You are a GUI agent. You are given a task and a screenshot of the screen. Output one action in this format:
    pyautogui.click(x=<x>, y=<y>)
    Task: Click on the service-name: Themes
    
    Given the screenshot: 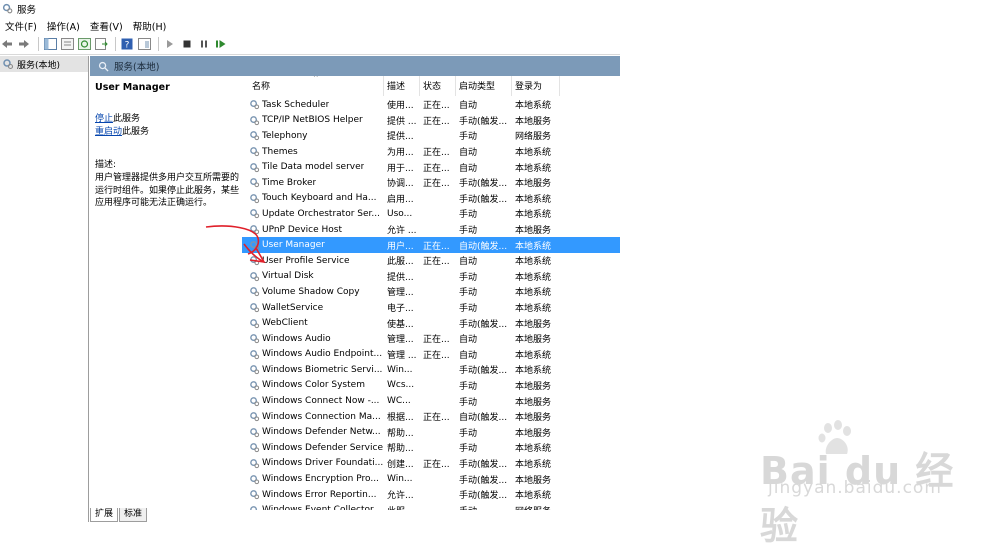 What is the action you would take?
    pyautogui.click(x=280, y=151)
    